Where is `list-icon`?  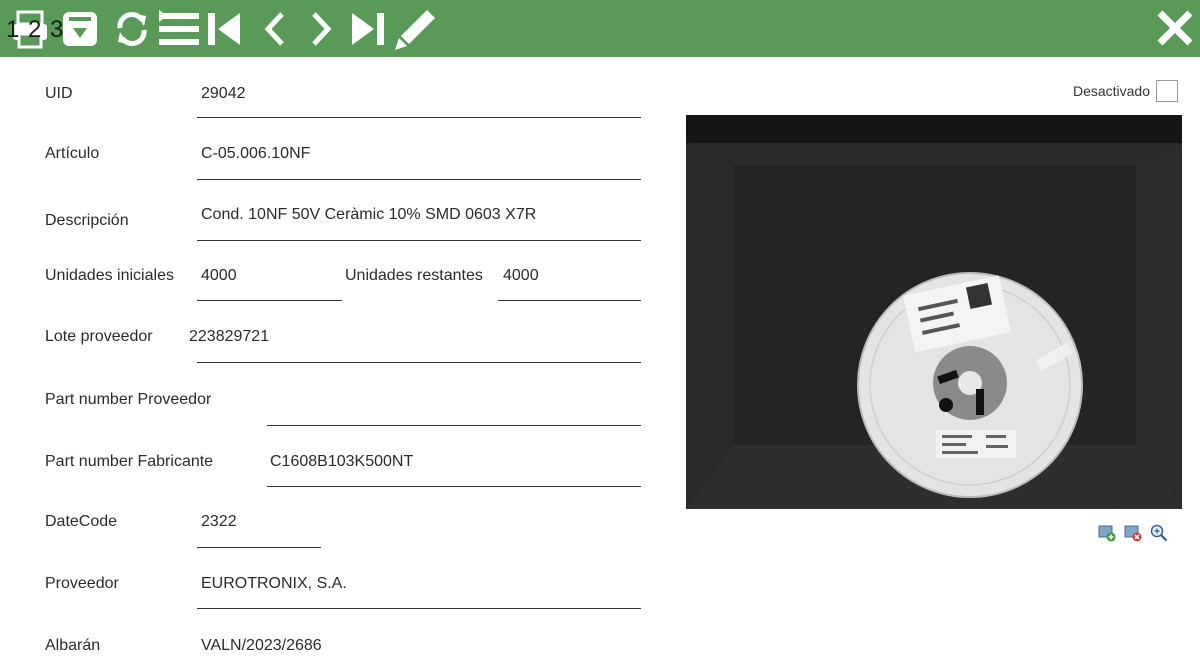
list-icon is located at coordinates (179, 29).